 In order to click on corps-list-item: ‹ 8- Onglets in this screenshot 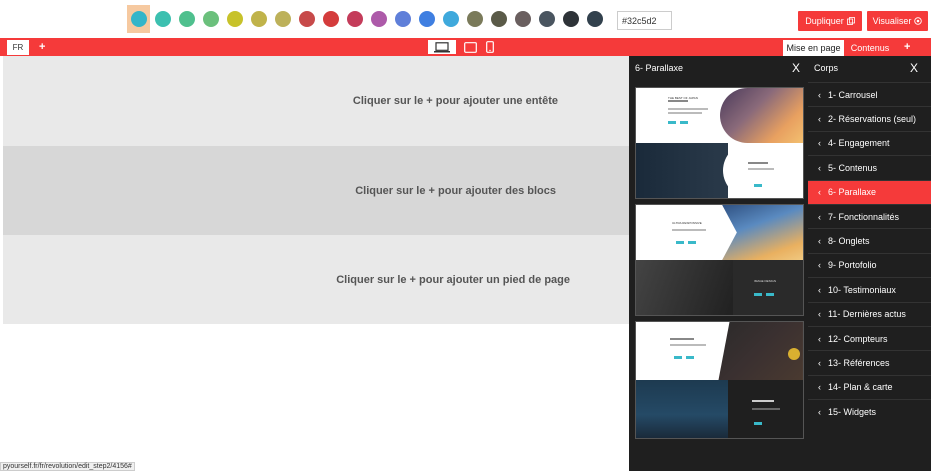, I will do `click(869, 240)`.